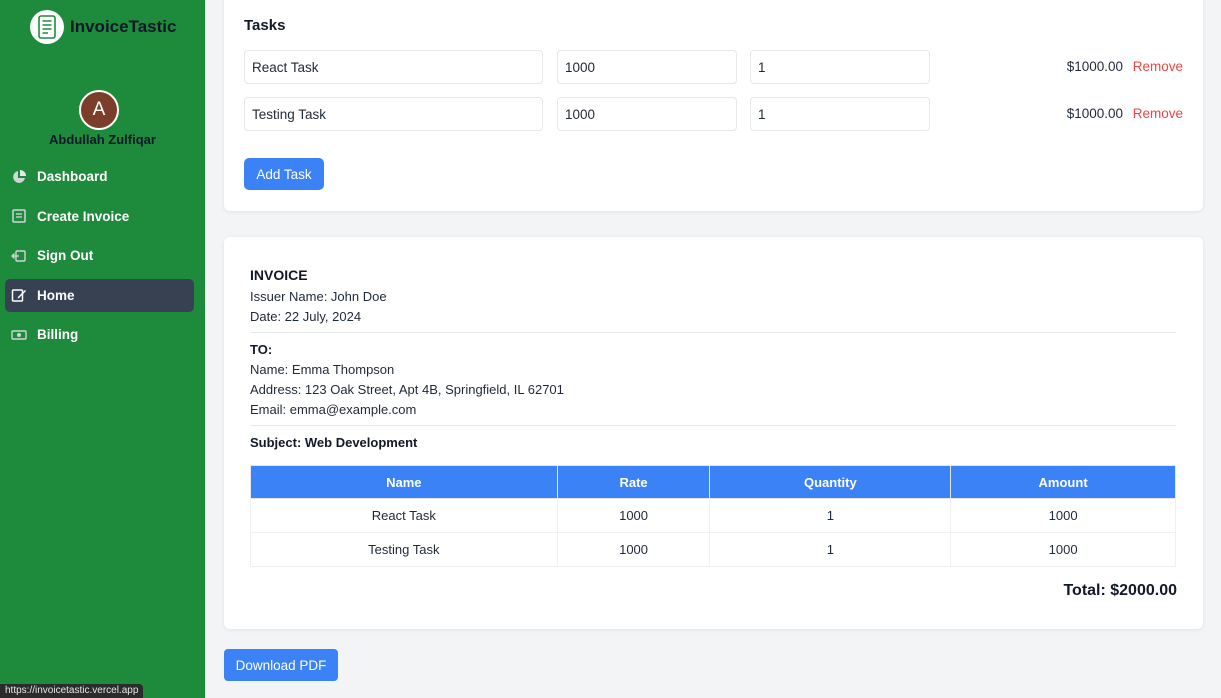  Describe the element at coordinates (19, 216) in the screenshot. I see `document-icon` at that location.